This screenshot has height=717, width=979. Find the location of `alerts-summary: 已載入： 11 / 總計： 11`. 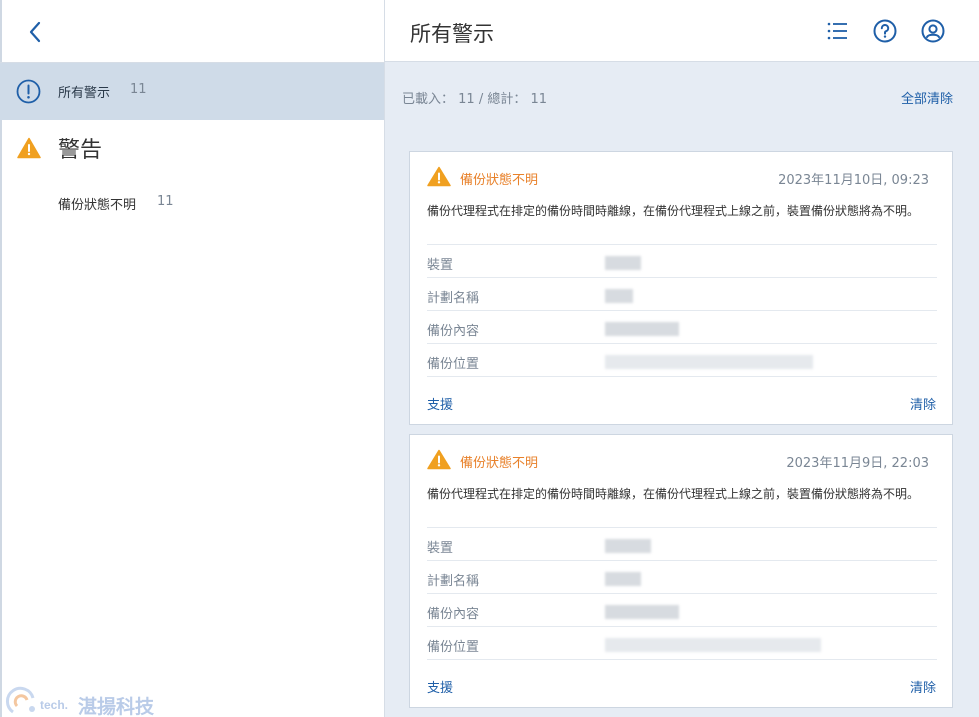

alerts-summary: 已載入： 11 / 總計： 11 is located at coordinates (474, 97).